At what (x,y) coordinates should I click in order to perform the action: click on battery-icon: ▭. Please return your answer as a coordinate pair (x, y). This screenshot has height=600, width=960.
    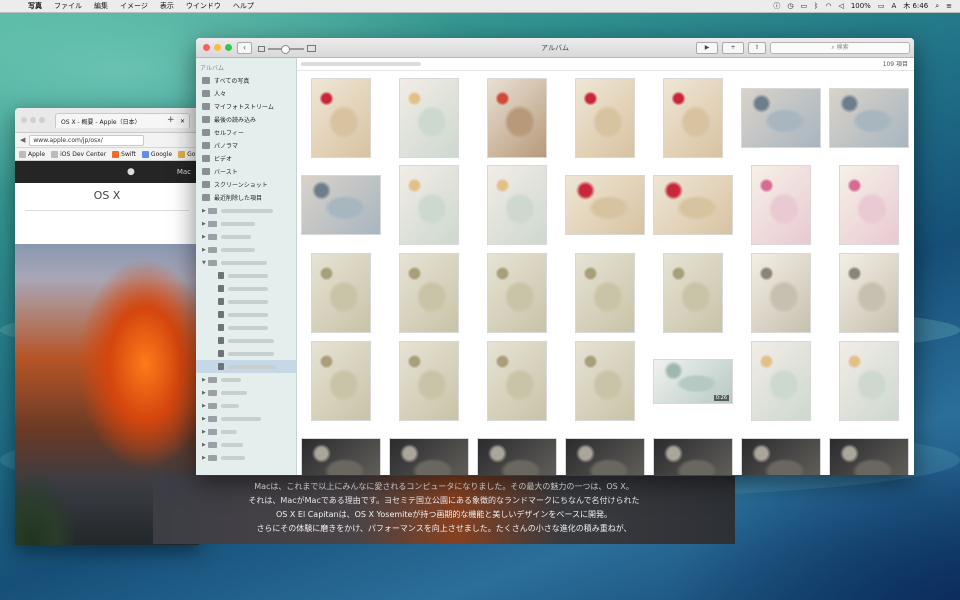
    Looking at the image, I should click on (881, 6).